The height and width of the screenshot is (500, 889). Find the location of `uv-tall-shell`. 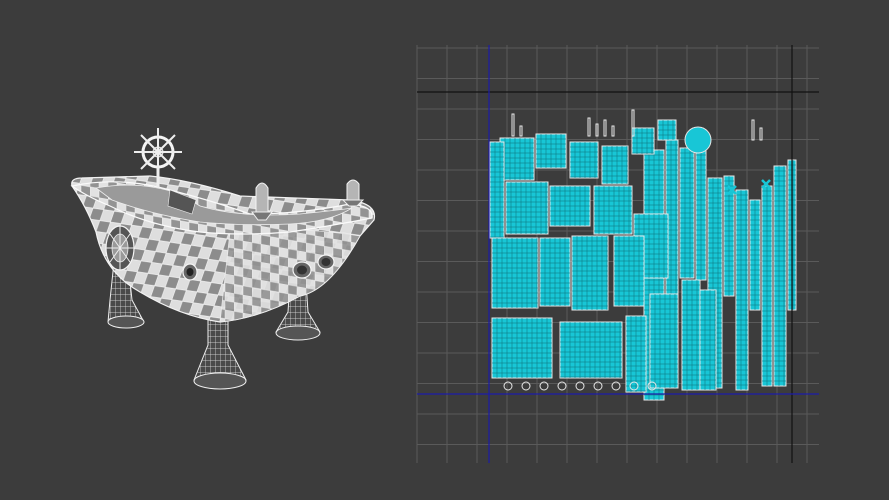

uv-tall-shell is located at coordinates (497, 190).